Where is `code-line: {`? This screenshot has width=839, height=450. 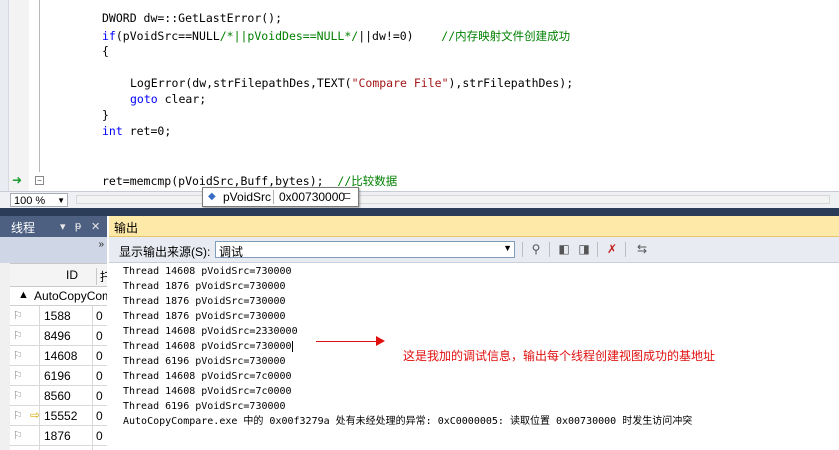 code-line: { is located at coordinates (105, 51).